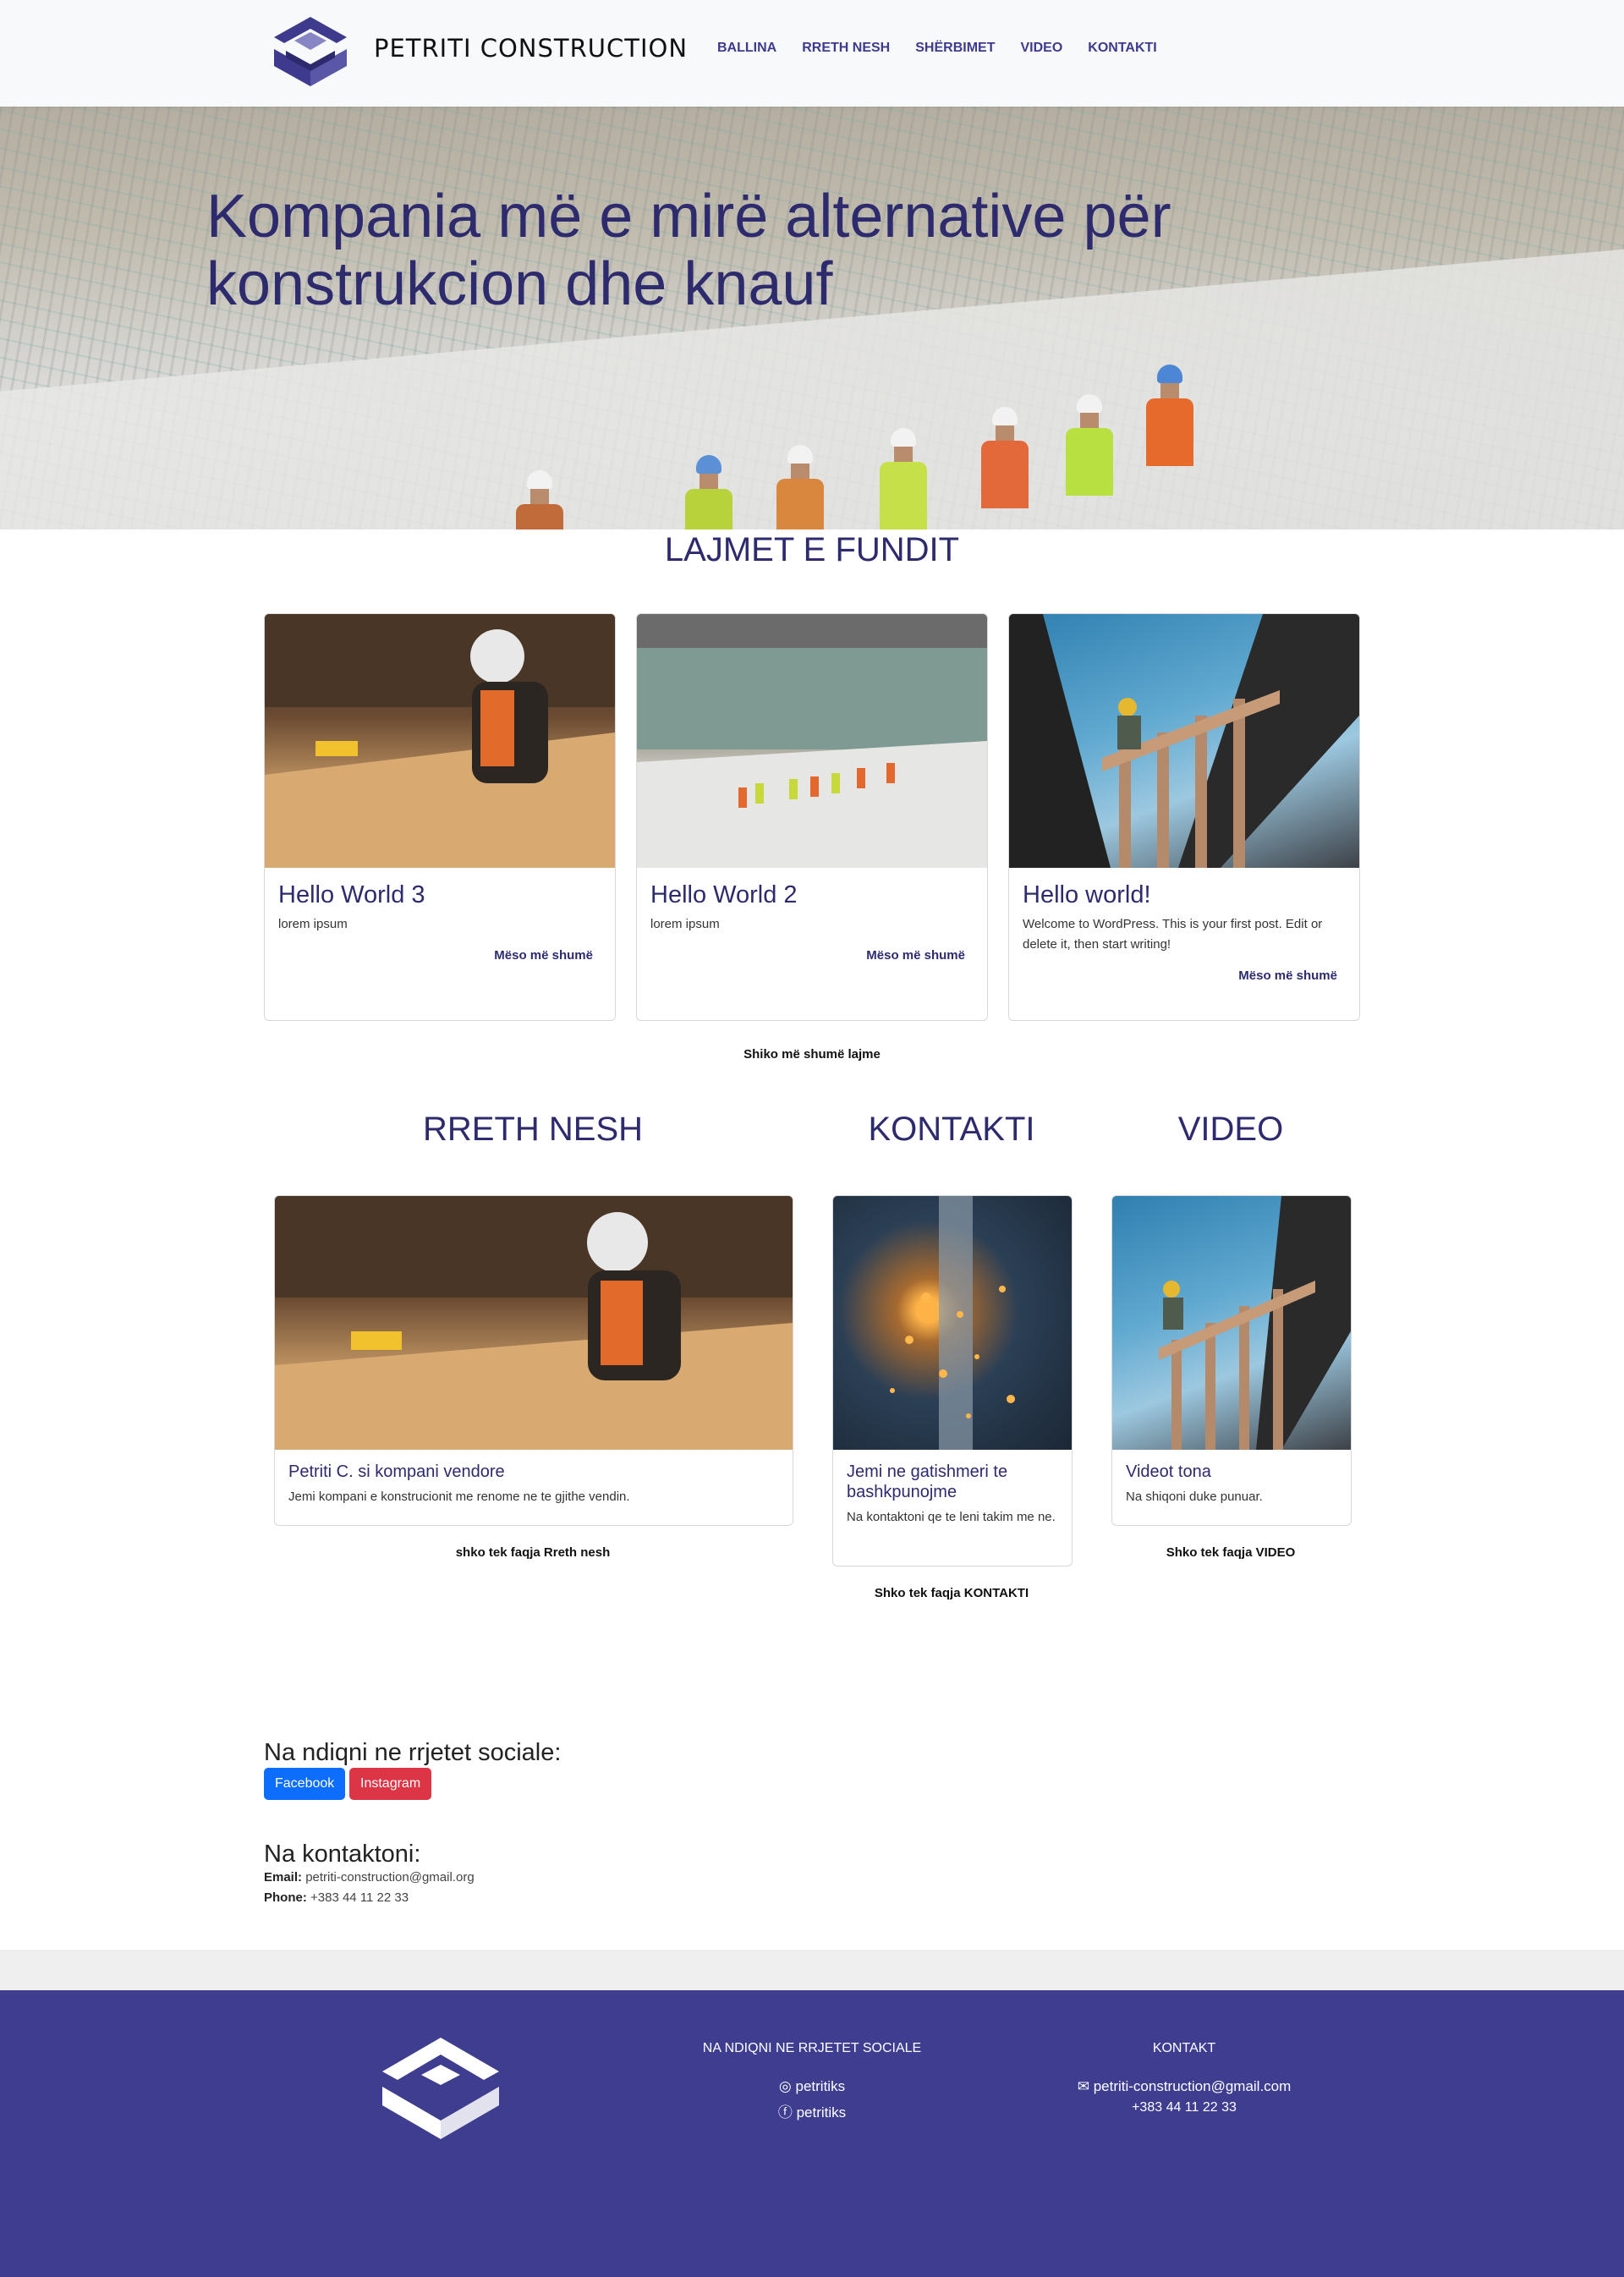 The image size is (1624, 2277). Describe the element at coordinates (534, 1472) in the screenshot. I see `about-card-title: Petriti C. si kompani vendore` at that location.